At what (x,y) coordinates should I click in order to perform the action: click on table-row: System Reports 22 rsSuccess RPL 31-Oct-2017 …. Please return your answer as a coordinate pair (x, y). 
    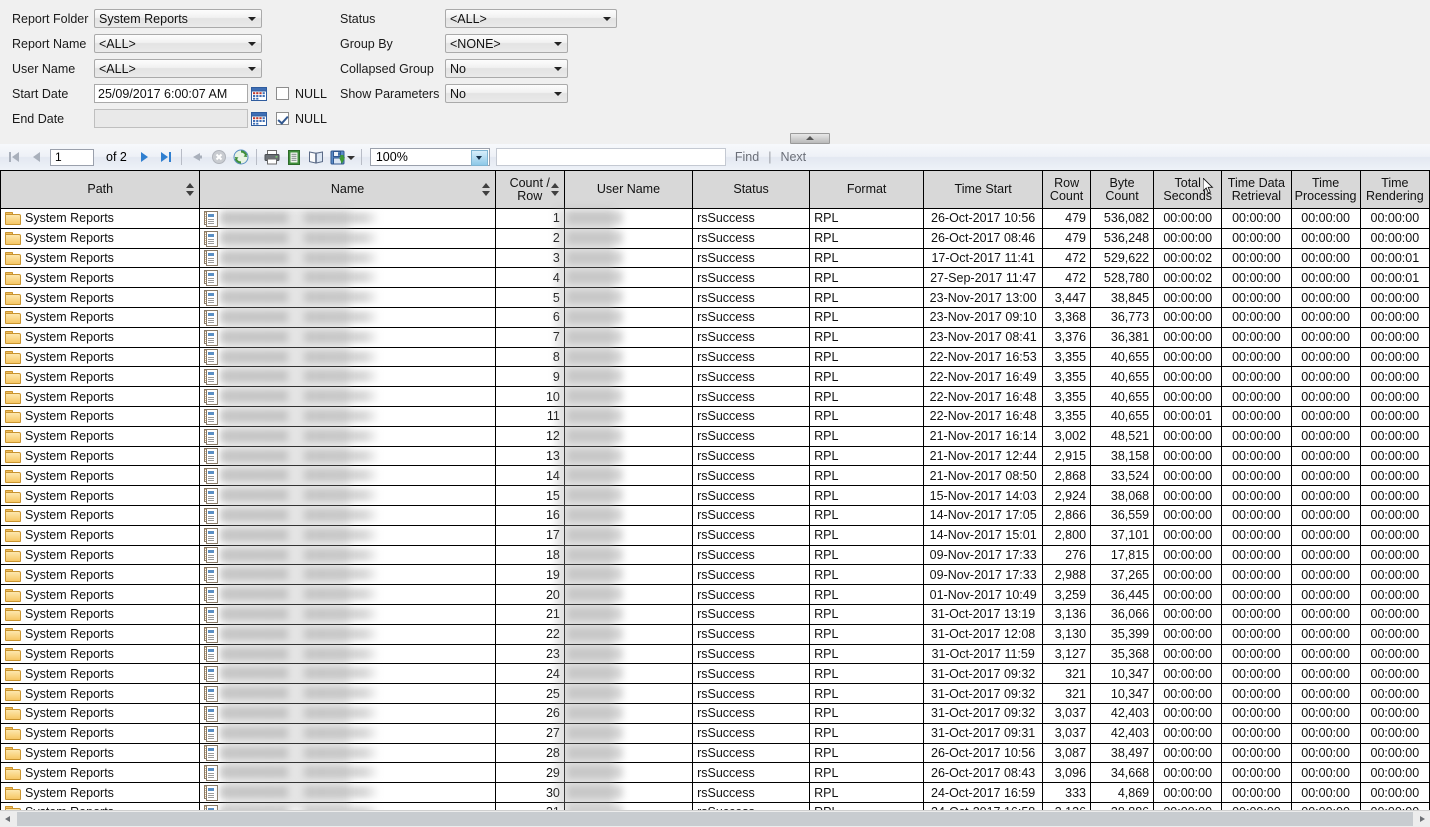
    Looking at the image, I should click on (715, 634).